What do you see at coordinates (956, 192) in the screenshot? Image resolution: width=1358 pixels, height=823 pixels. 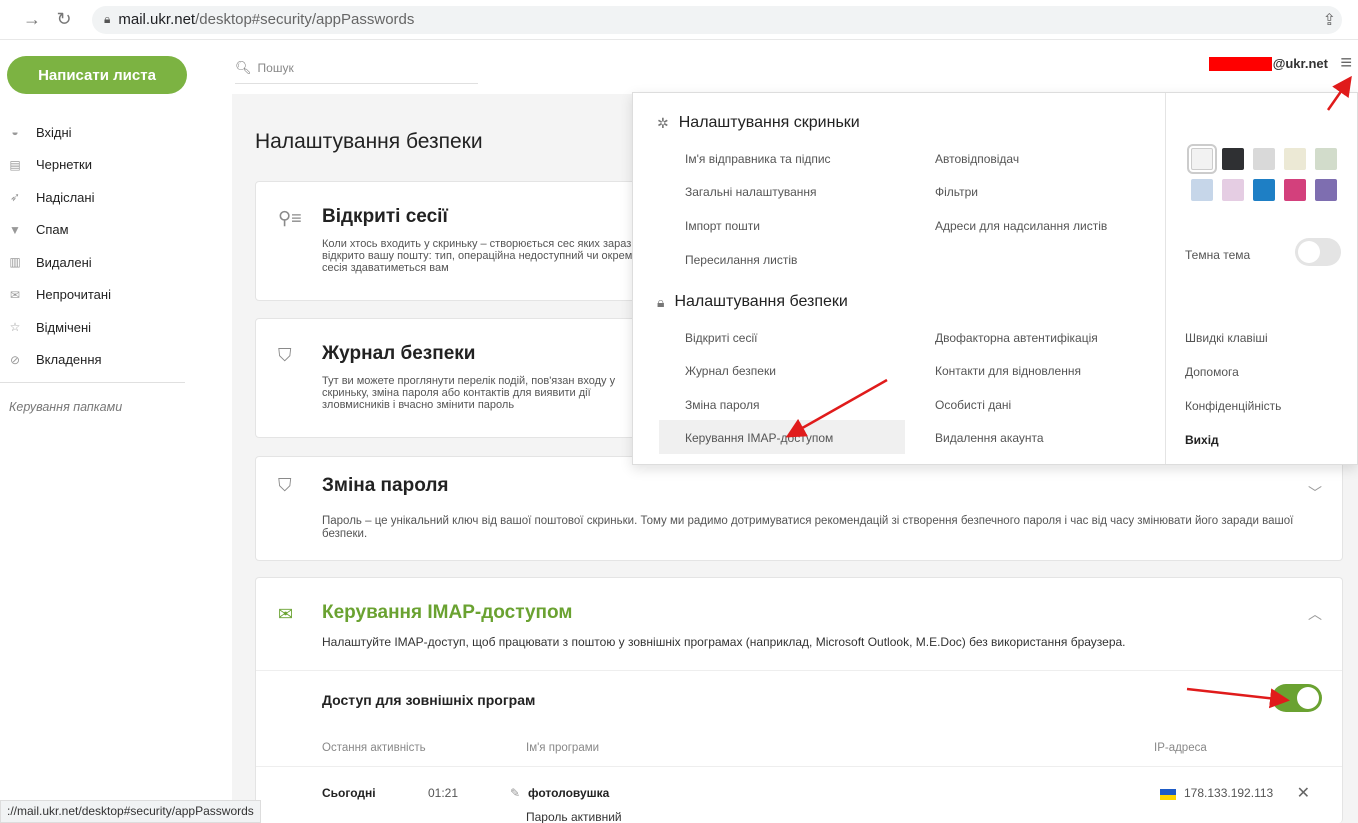 I see `menu-item: Фільтри` at bounding box center [956, 192].